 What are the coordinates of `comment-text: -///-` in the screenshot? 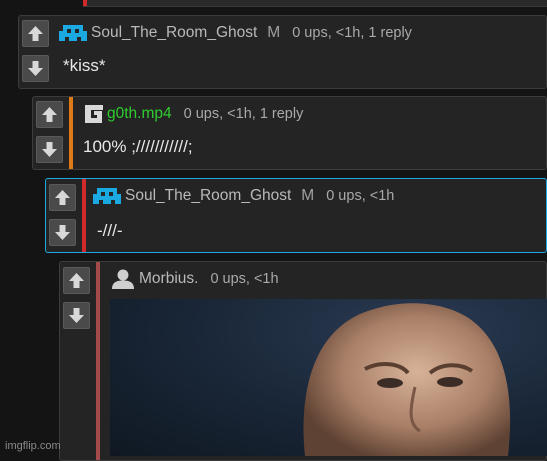 It's located at (110, 230).